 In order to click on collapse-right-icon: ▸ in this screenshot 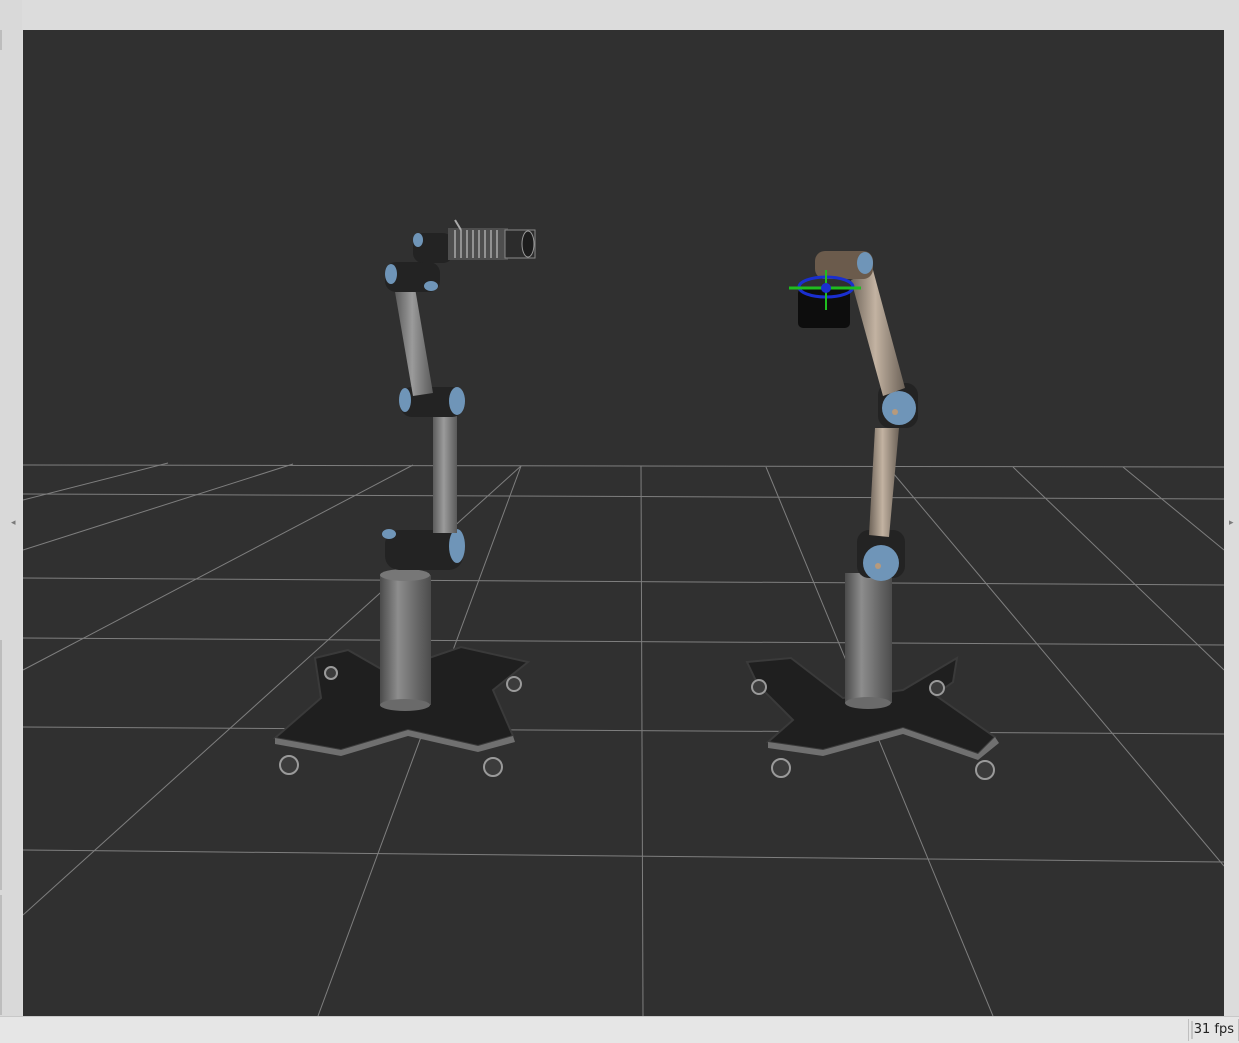, I will do `click(1231, 523)`.